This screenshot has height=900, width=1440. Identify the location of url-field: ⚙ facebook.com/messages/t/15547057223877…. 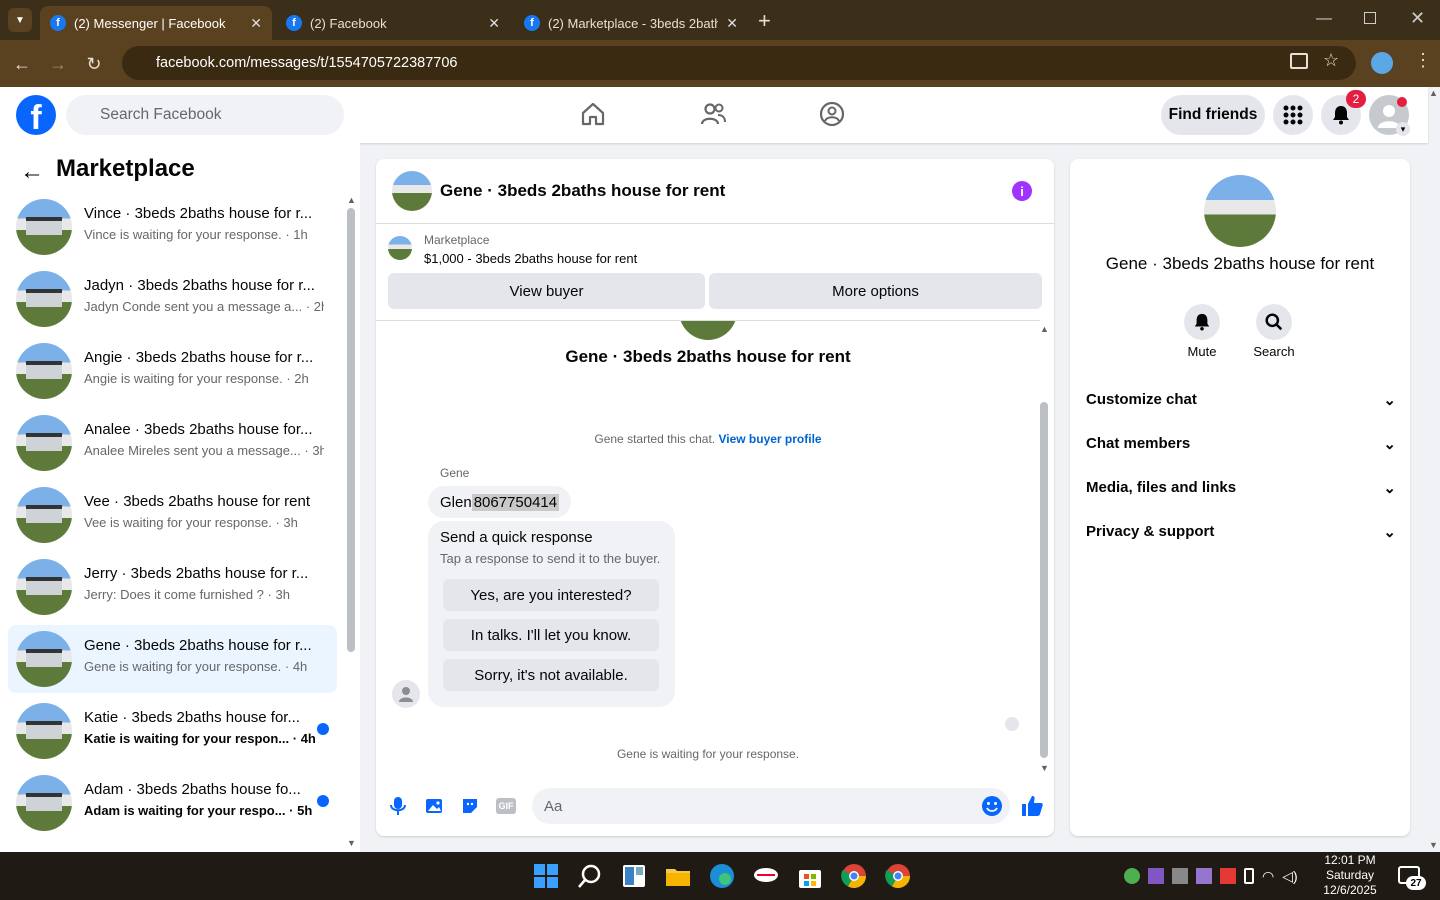
(739, 80).